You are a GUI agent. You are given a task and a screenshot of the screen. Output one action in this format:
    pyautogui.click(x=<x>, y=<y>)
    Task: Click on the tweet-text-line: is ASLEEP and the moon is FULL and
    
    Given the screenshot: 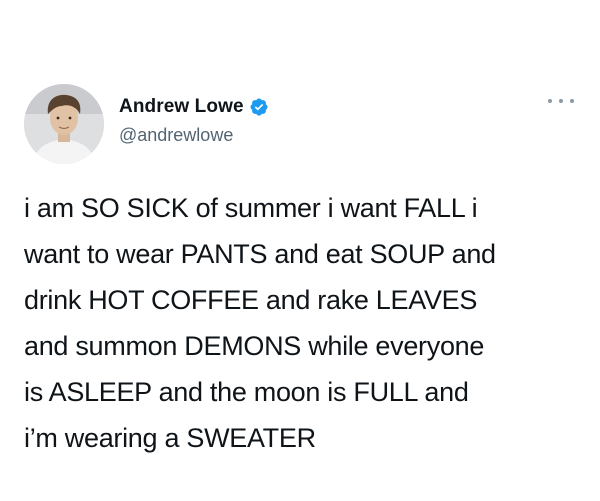 What is the action you would take?
    pyautogui.click(x=246, y=392)
    